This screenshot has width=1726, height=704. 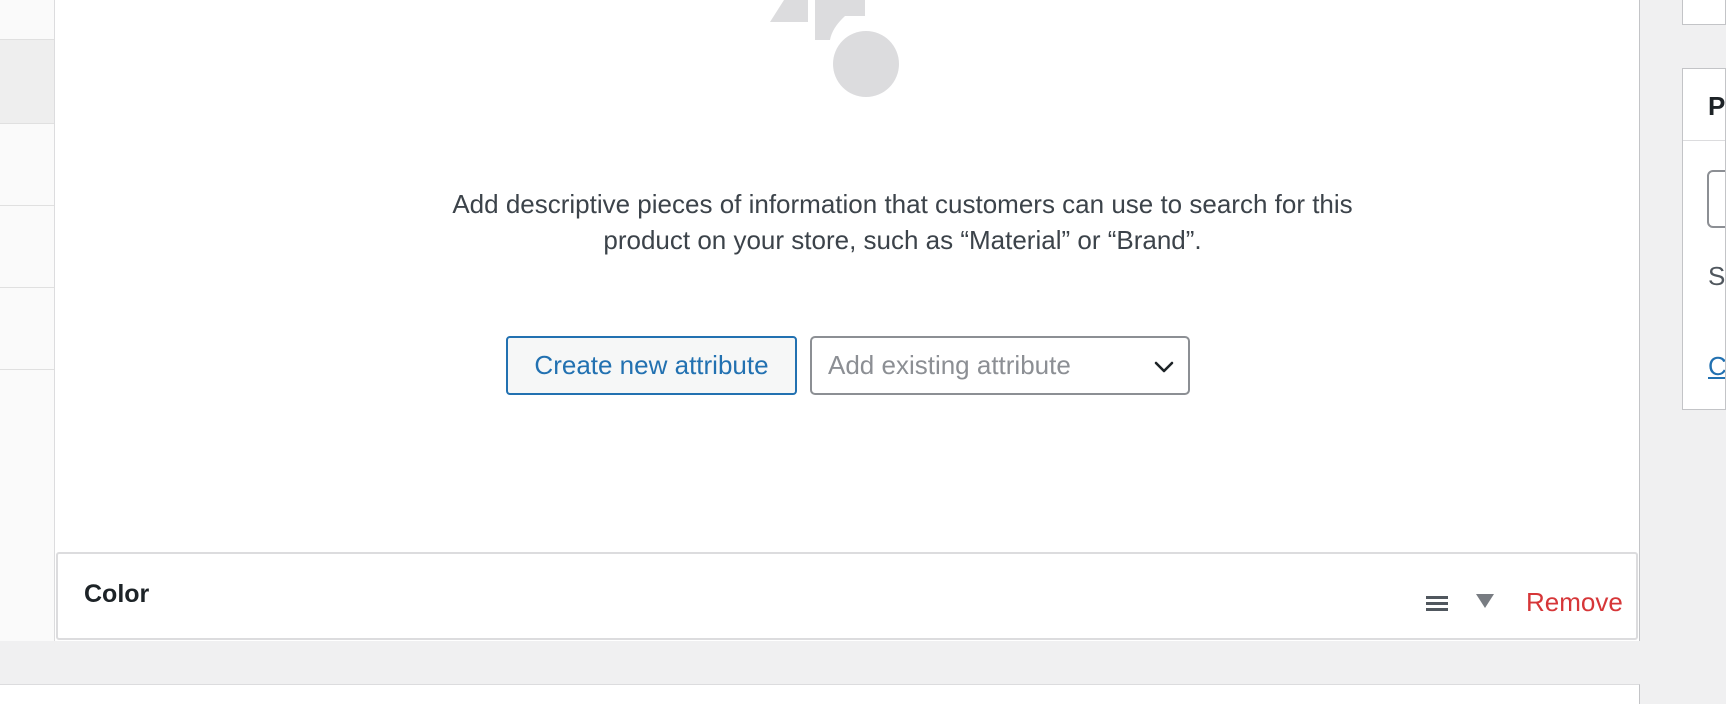 What do you see at coordinates (820, 694) in the screenshot?
I see `next-metabox` at bounding box center [820, 694].